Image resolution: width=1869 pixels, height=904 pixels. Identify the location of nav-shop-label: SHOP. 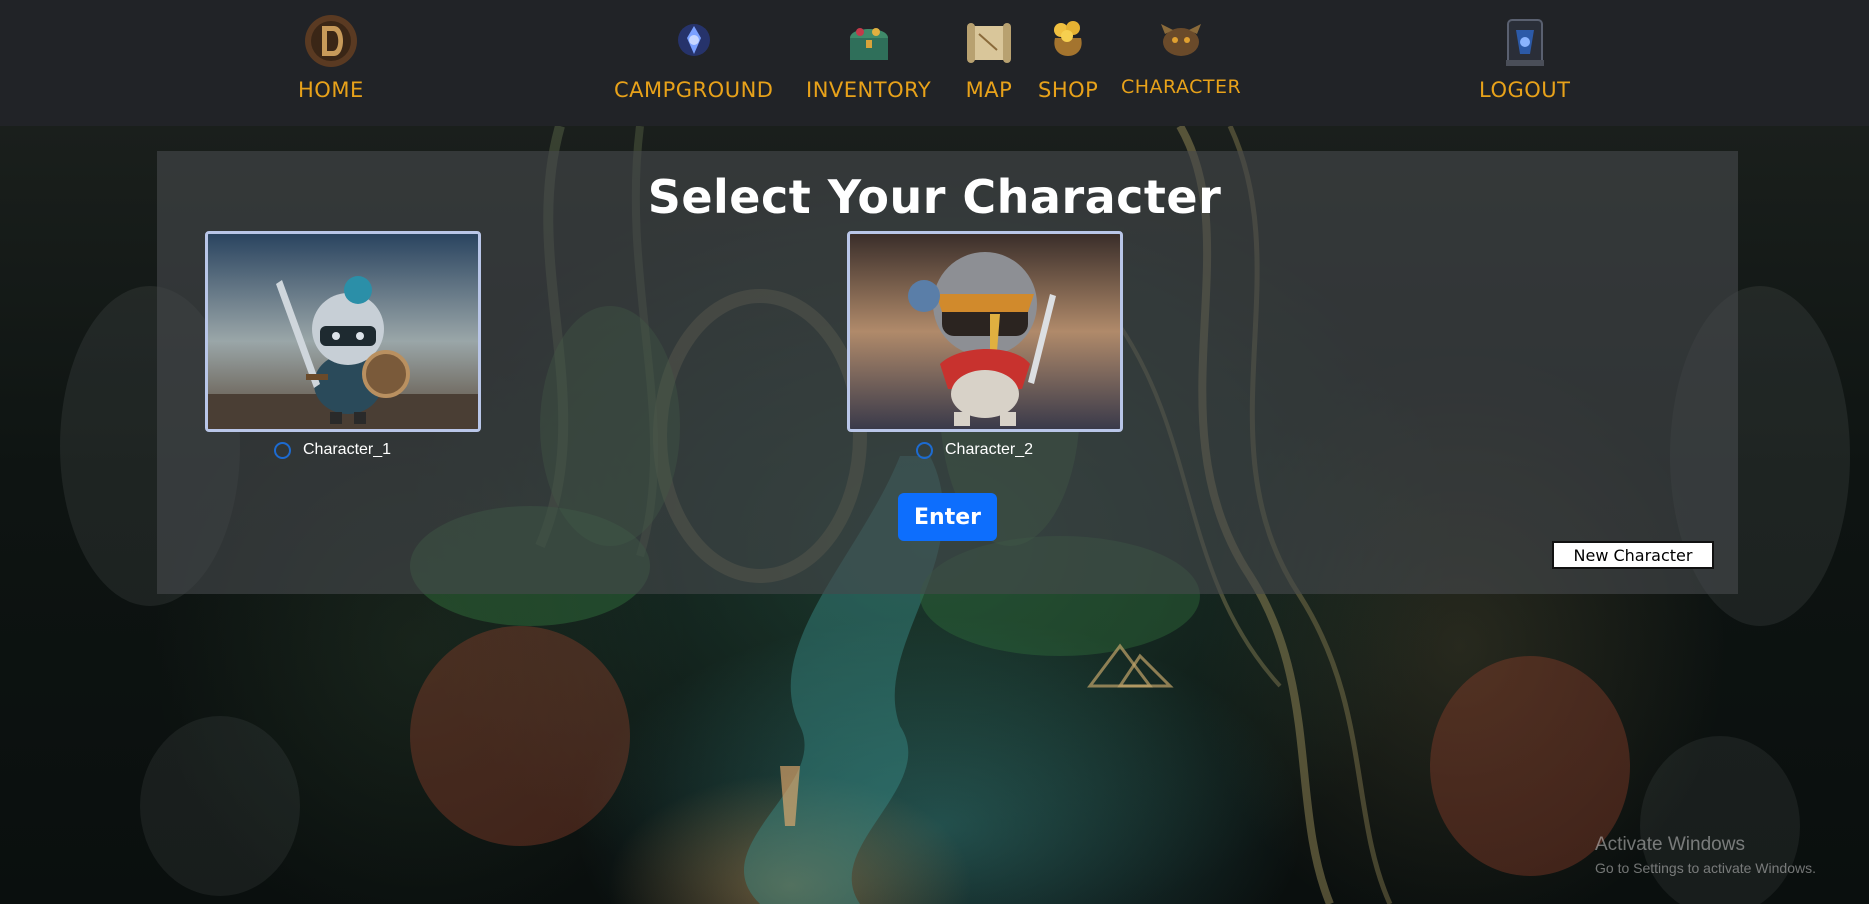
(1068, 90).